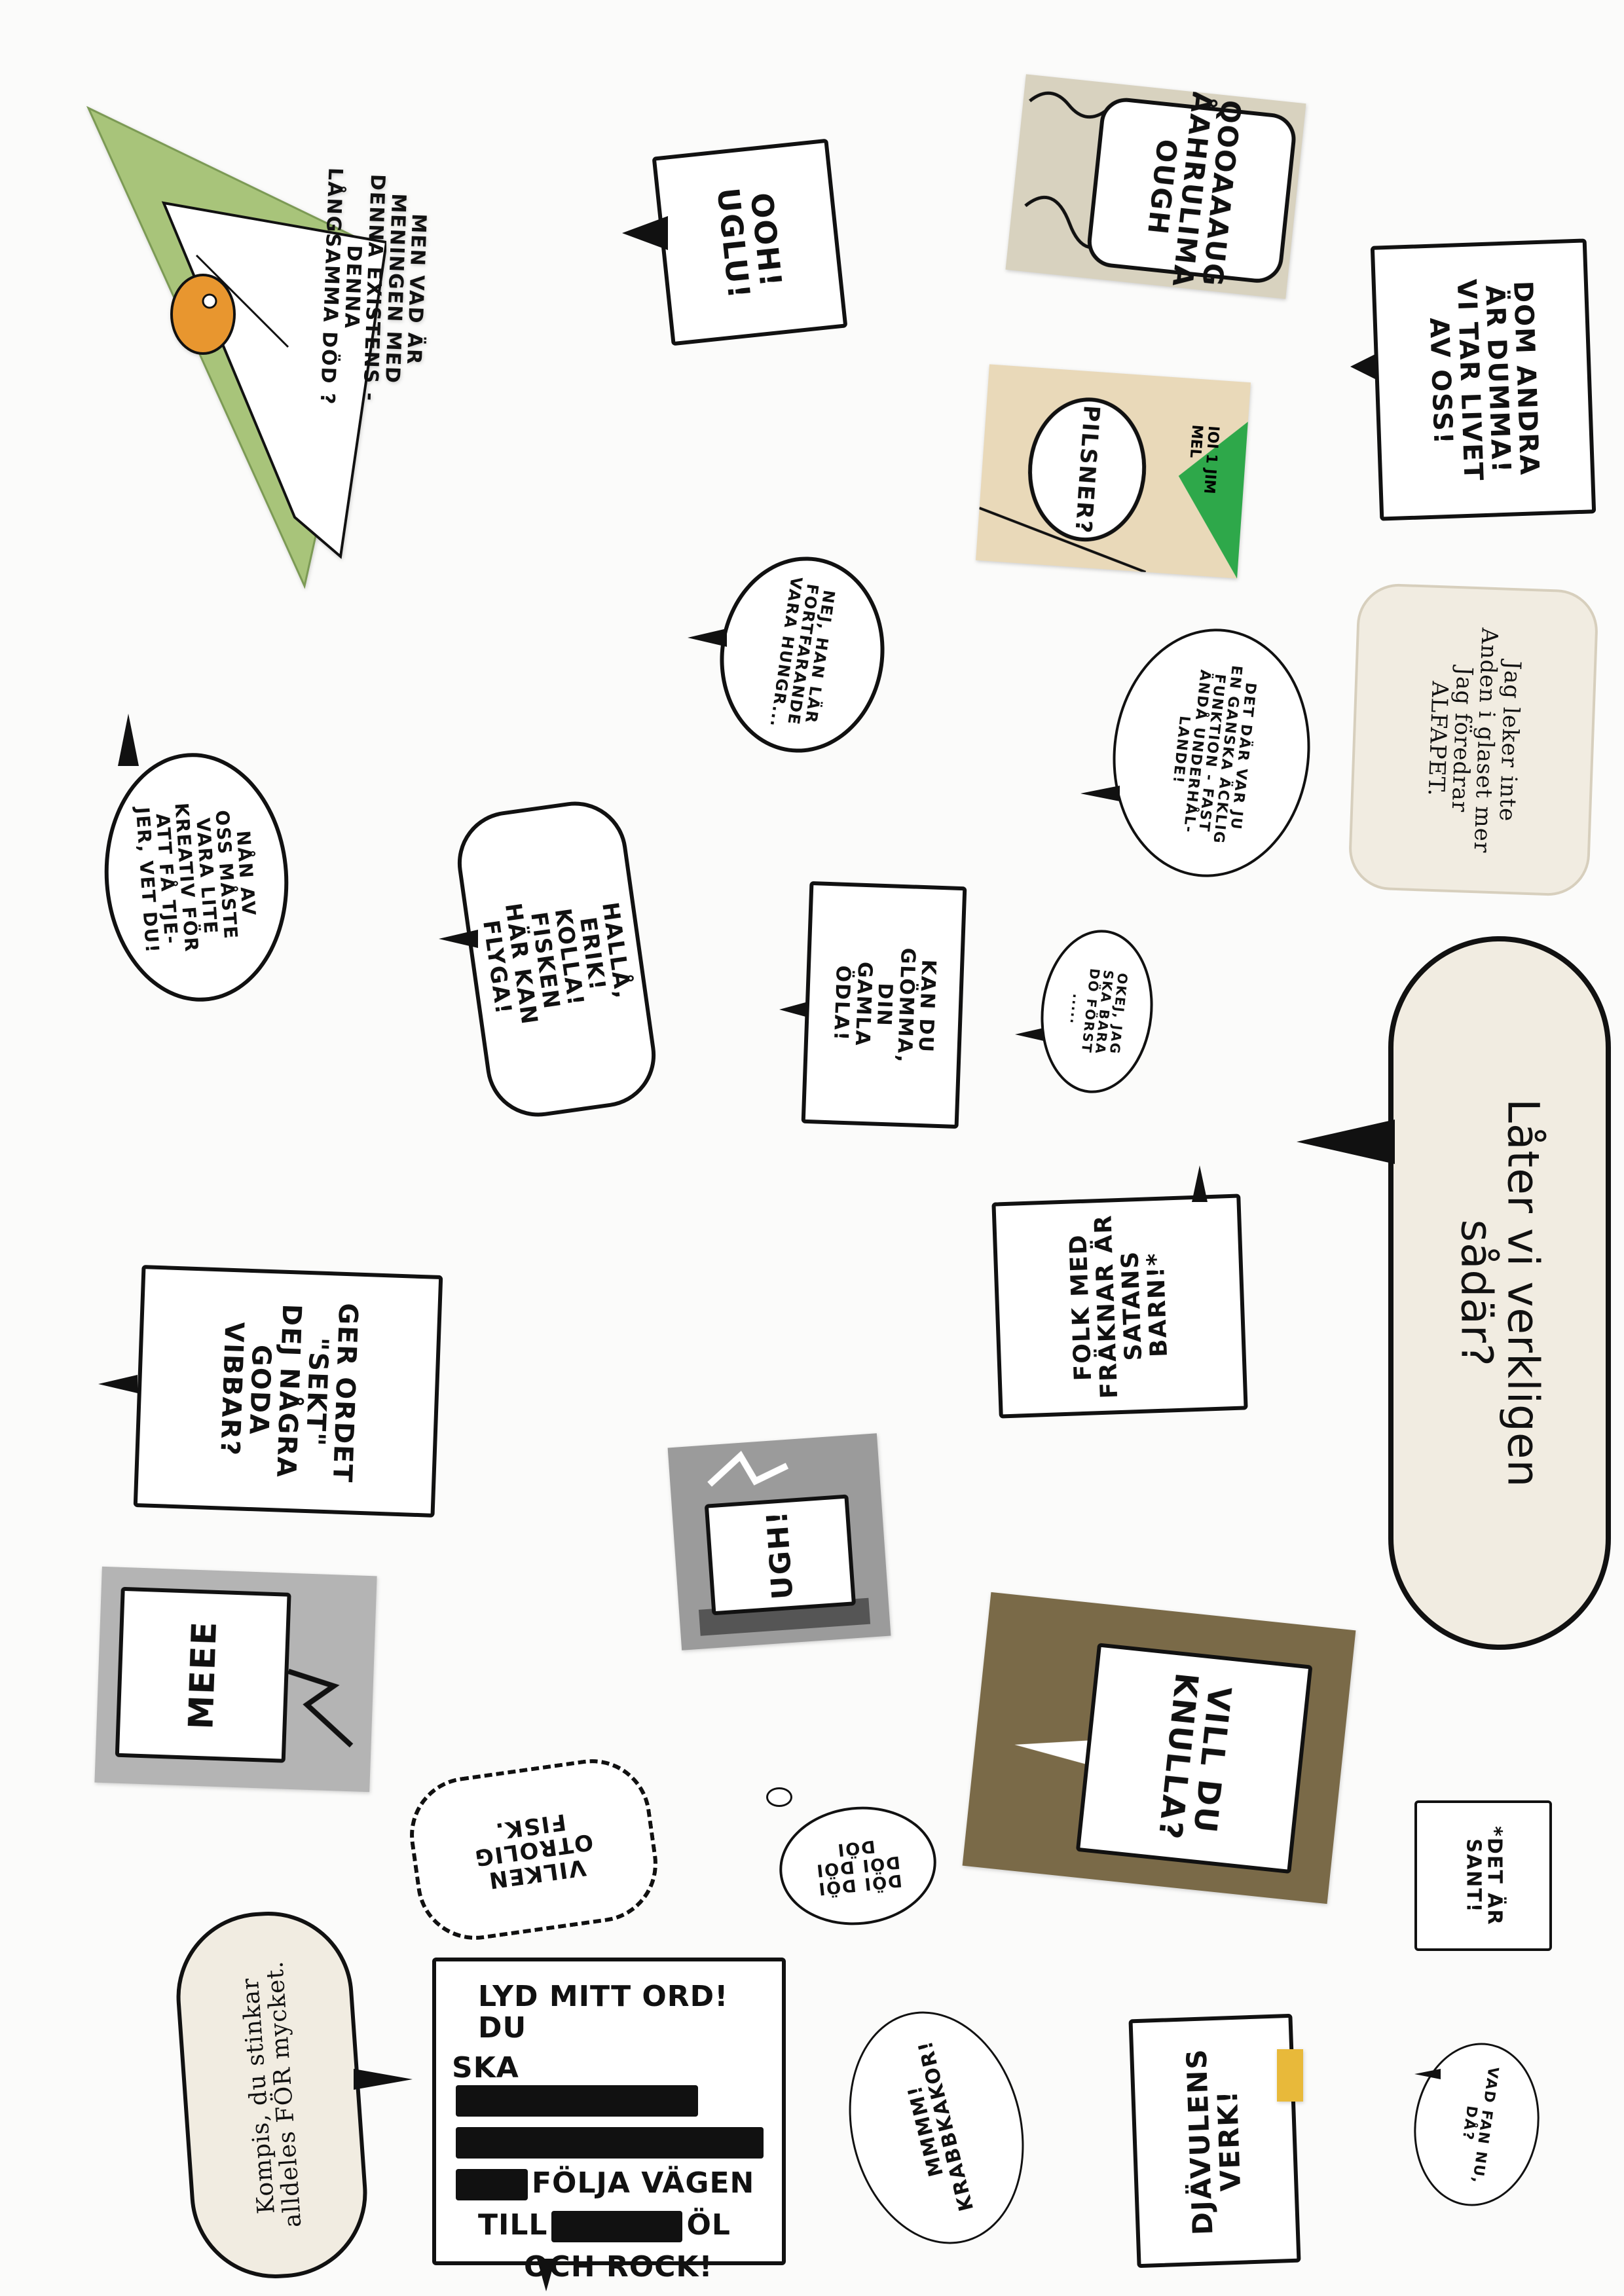  What do you see at coordinates (941, 2125) in the screenshot?
I see `mmmm-text: MMMM! KRABBKAKOR!` at bounding box center [941, 2125].